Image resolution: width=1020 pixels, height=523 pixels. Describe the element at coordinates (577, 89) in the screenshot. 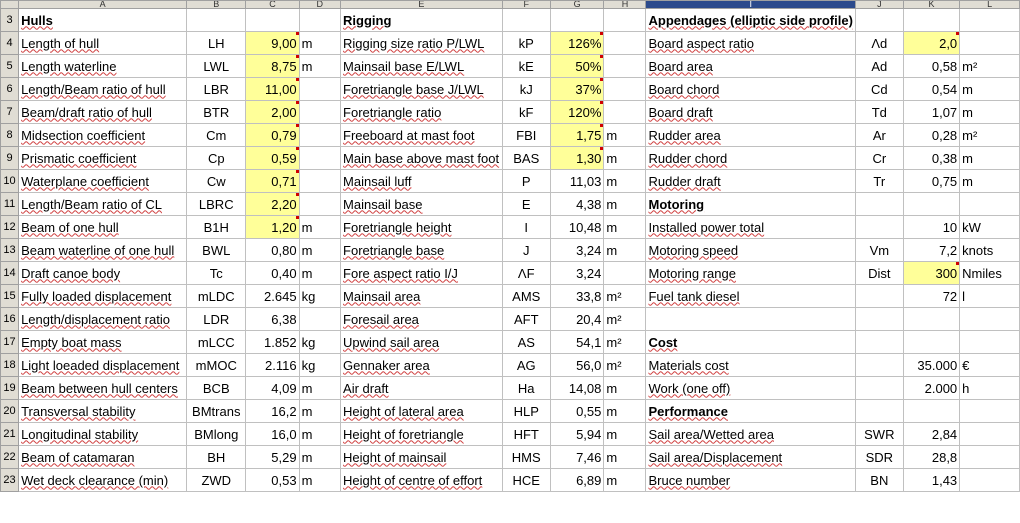

I see `value-cell: 37%` at that location.